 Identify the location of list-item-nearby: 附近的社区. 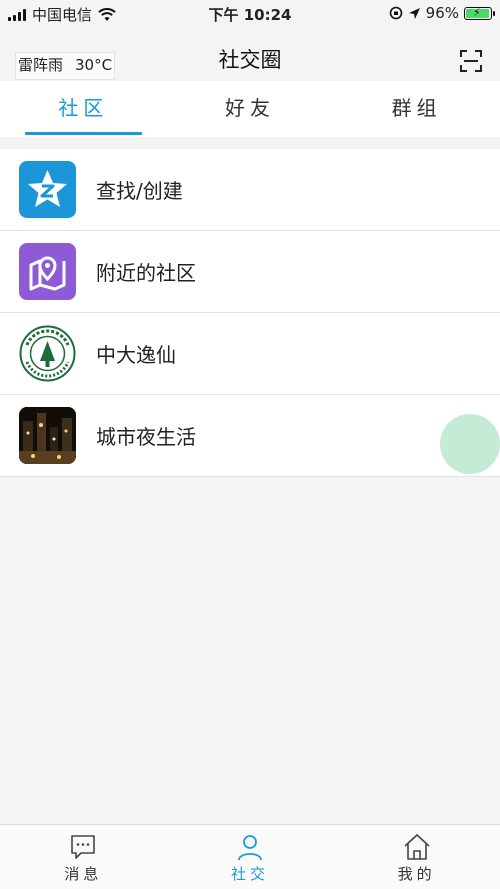
(250, 272).